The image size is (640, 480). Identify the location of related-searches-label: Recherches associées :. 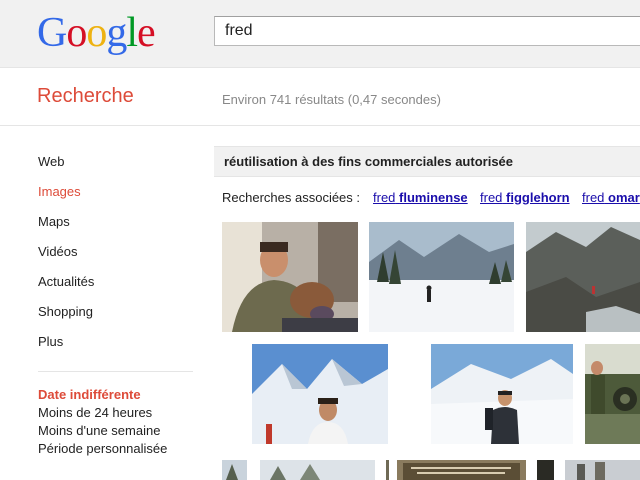
(291, 197).